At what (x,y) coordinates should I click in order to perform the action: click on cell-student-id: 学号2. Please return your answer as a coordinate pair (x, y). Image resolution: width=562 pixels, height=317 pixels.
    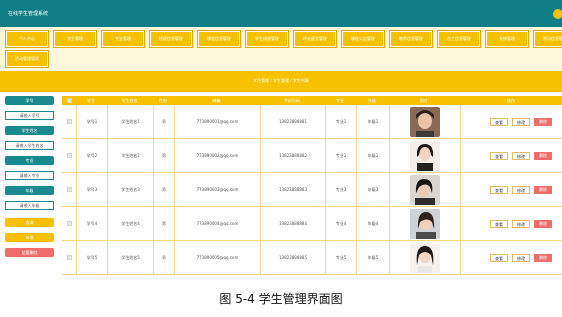
    Looking at the image, I should click on (91, 156).